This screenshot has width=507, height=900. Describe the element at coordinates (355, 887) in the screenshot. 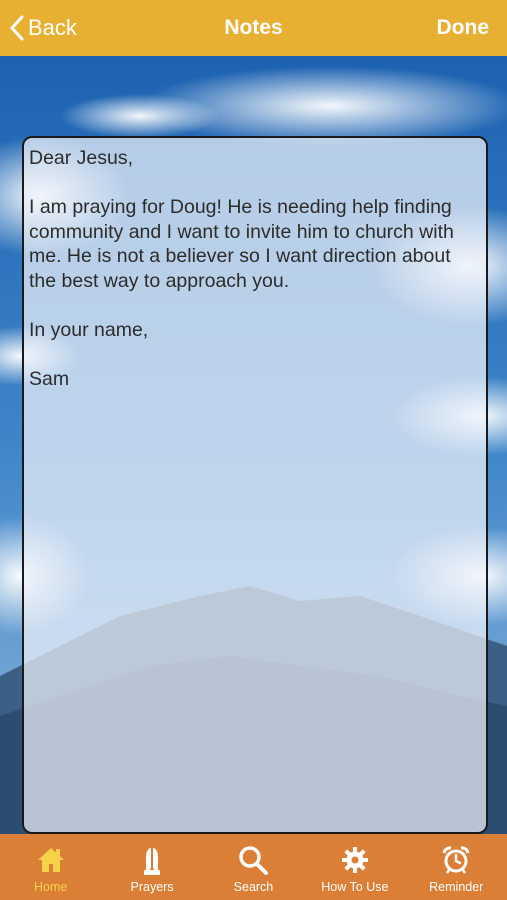

I see `tab-label-how-to-use: How To Use` at that location.